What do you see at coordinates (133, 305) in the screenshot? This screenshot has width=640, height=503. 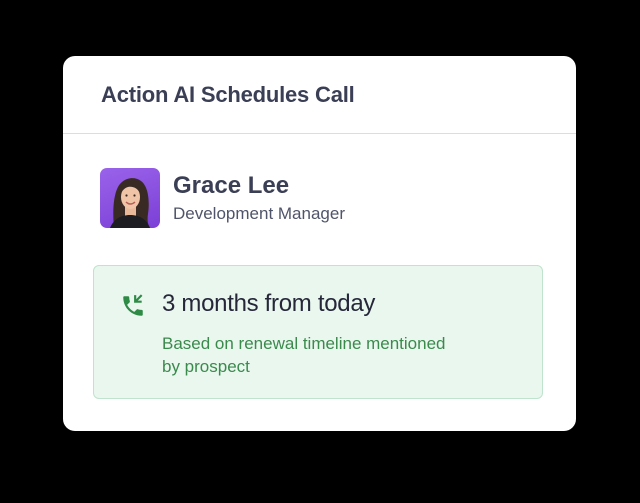 I see `phone-callback-icon` at bounding box center [133, 305].